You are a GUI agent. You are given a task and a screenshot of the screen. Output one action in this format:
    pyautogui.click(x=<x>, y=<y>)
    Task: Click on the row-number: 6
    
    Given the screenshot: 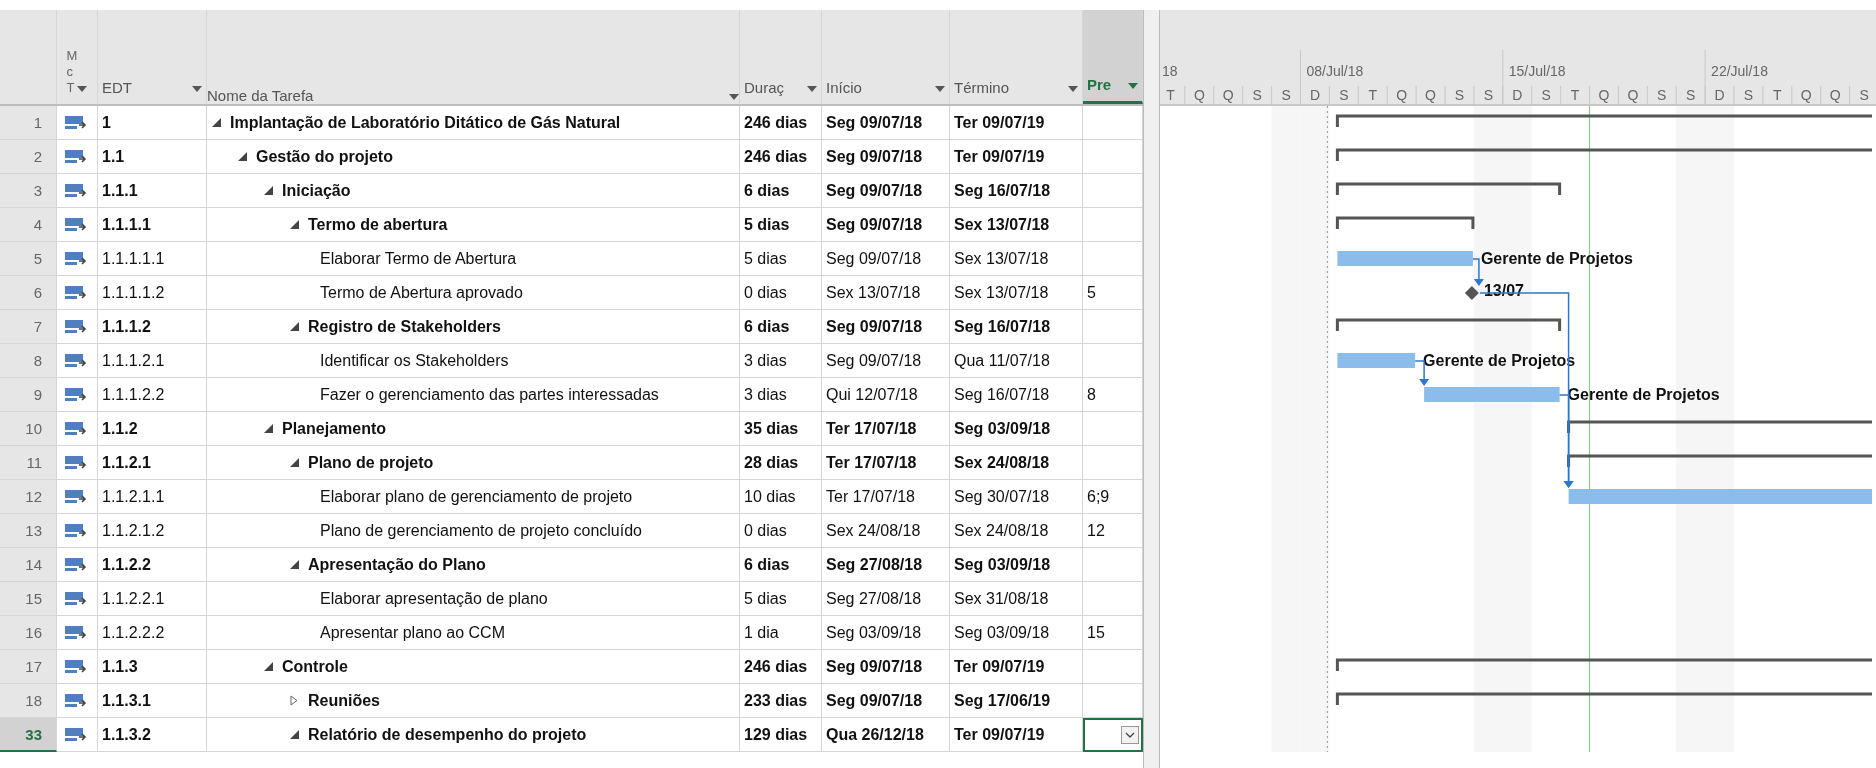 What is the action you would take?
    pyautogui.click(x=28, y=293)
    